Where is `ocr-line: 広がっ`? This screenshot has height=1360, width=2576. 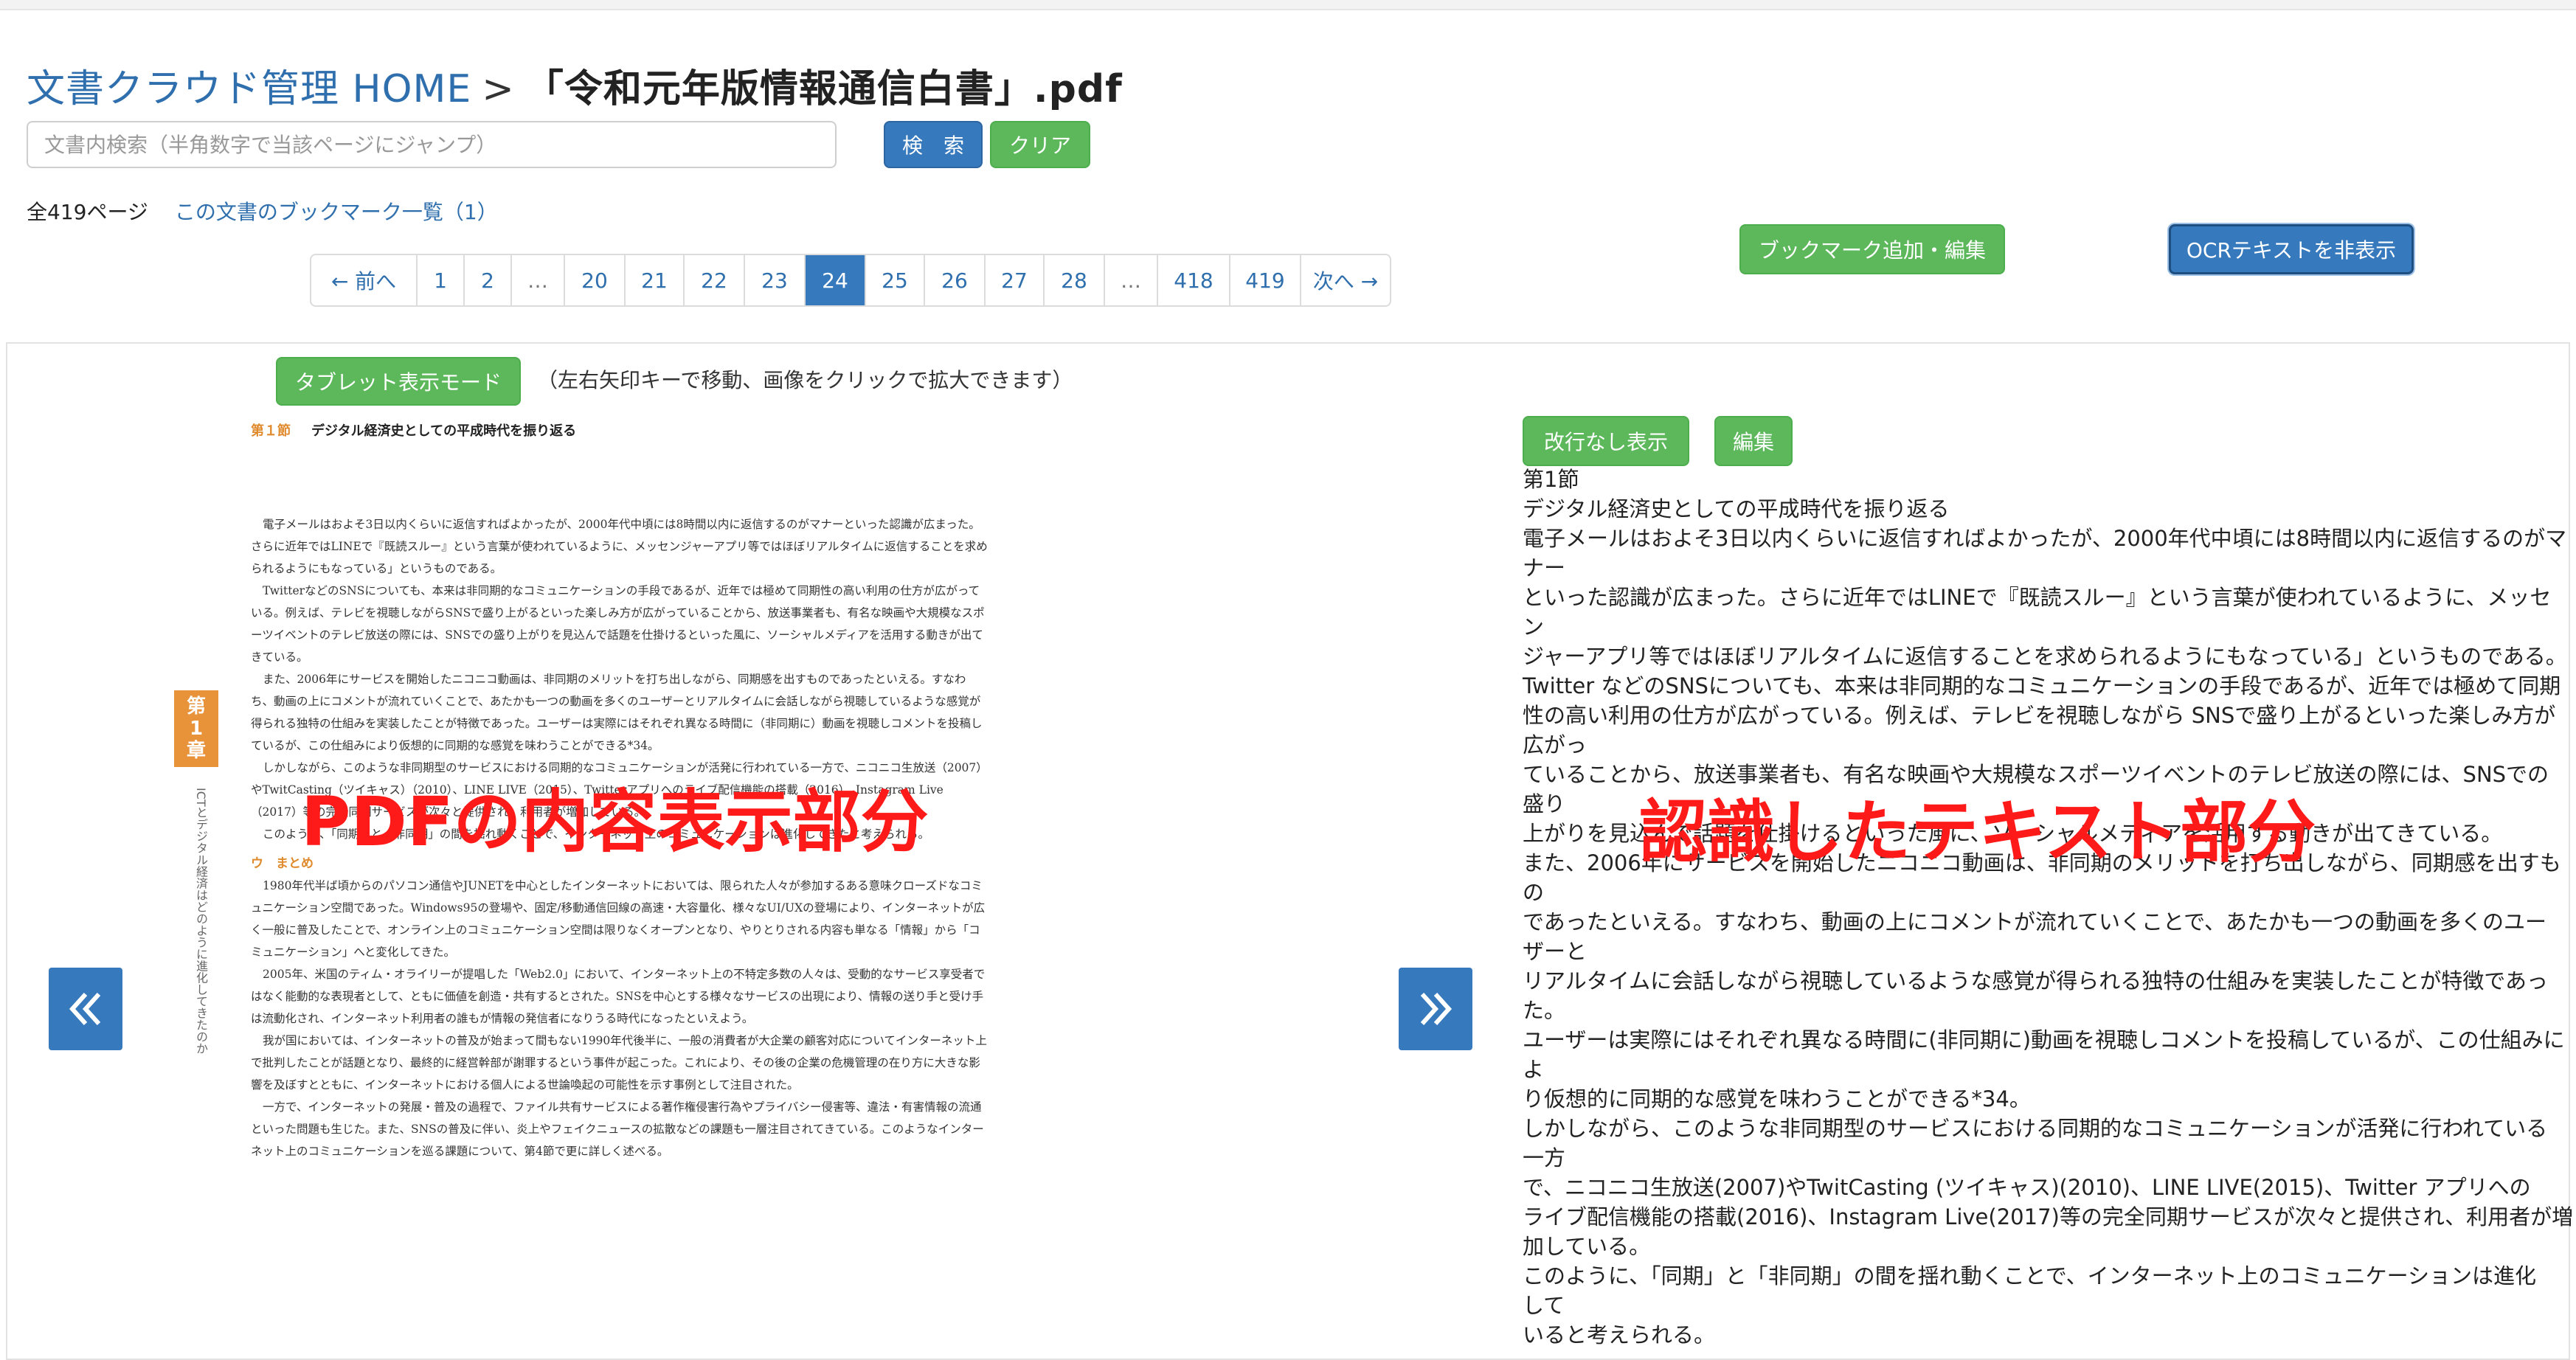
ocr-line: 広がっ is located at coordinates (1556, 744).